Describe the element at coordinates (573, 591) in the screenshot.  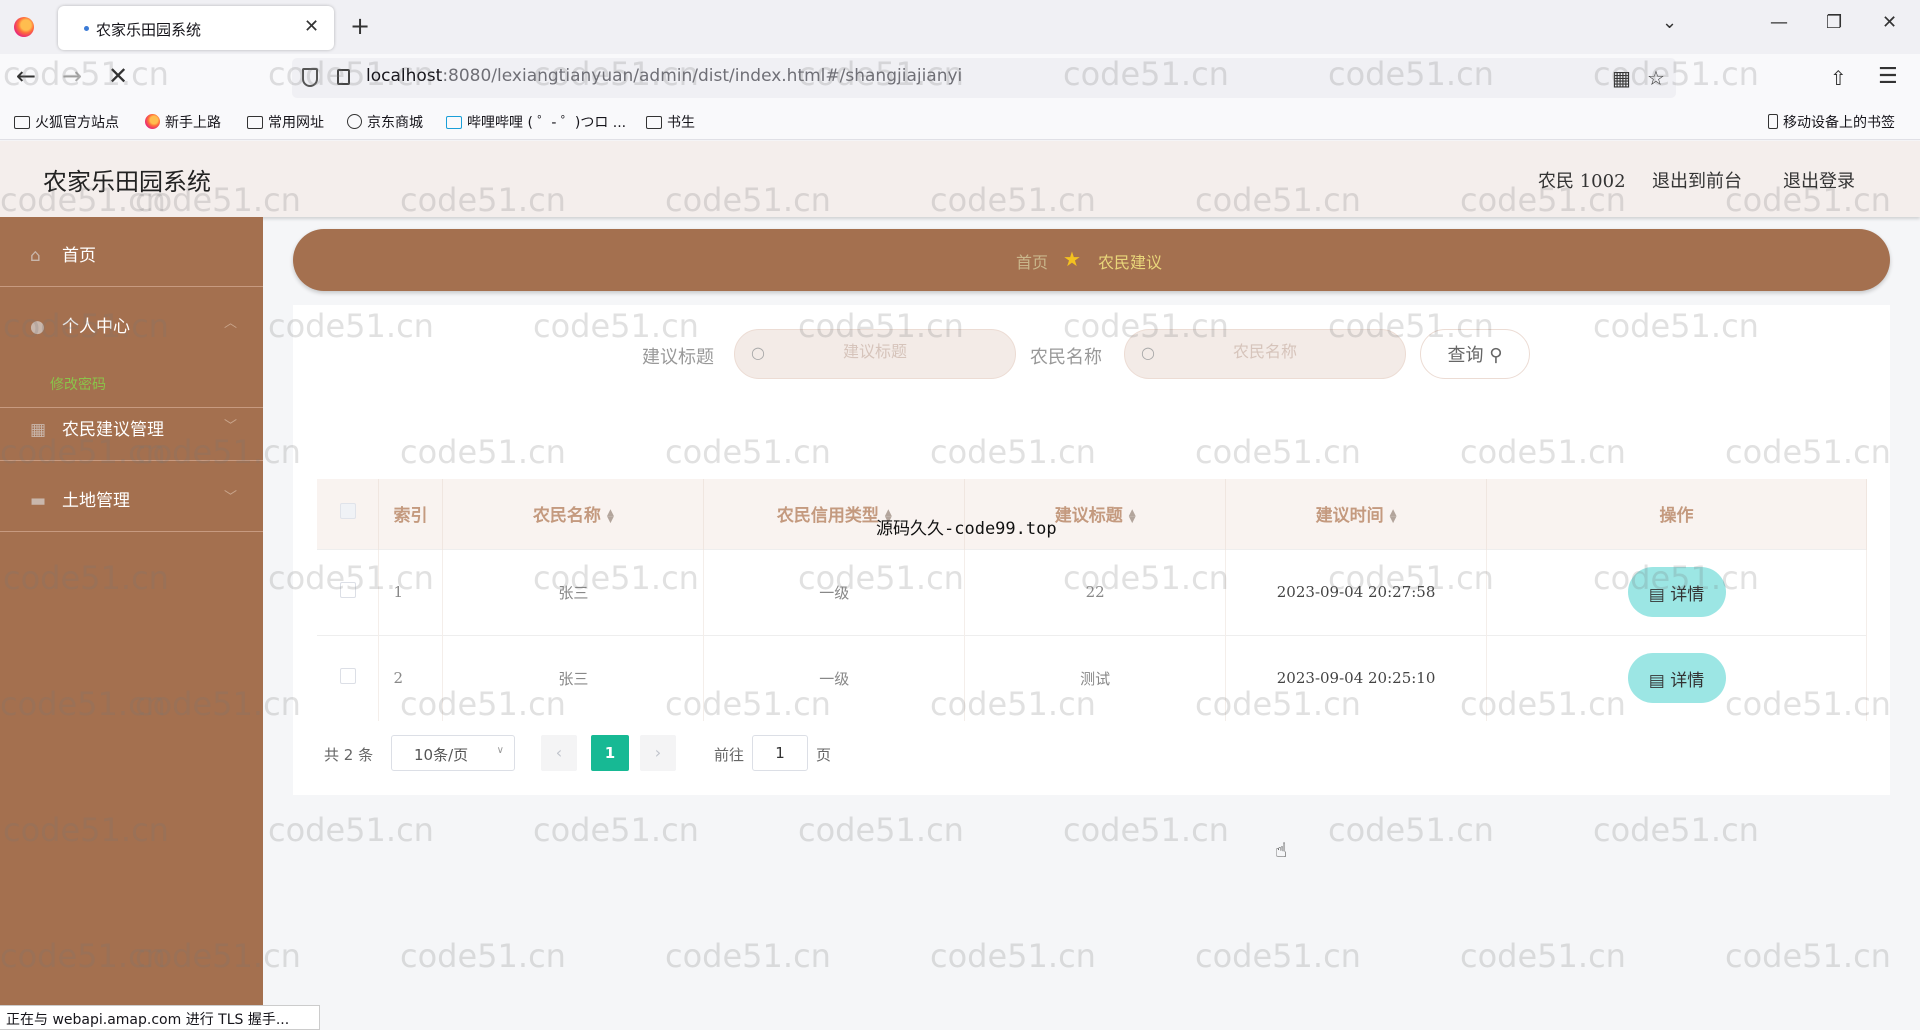
I see `cell-farmer-name: 张三` at that location.